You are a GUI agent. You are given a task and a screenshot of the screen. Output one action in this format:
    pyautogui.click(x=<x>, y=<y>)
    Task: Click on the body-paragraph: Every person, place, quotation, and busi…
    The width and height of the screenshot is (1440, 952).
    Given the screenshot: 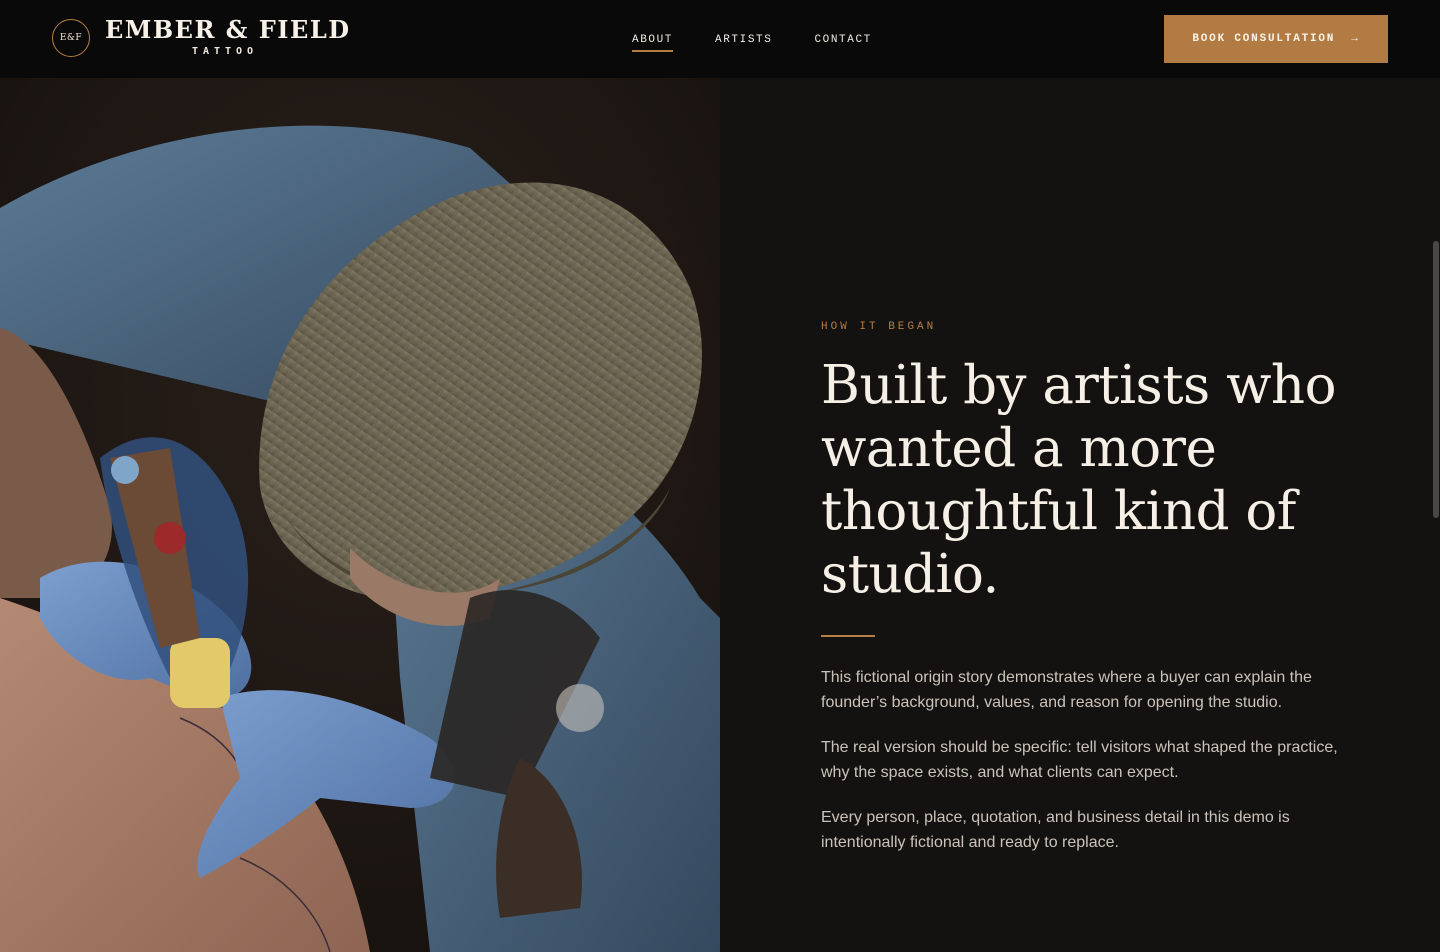 What is the action you would take?
    pyautogui.click(x=1055, y=830)
    